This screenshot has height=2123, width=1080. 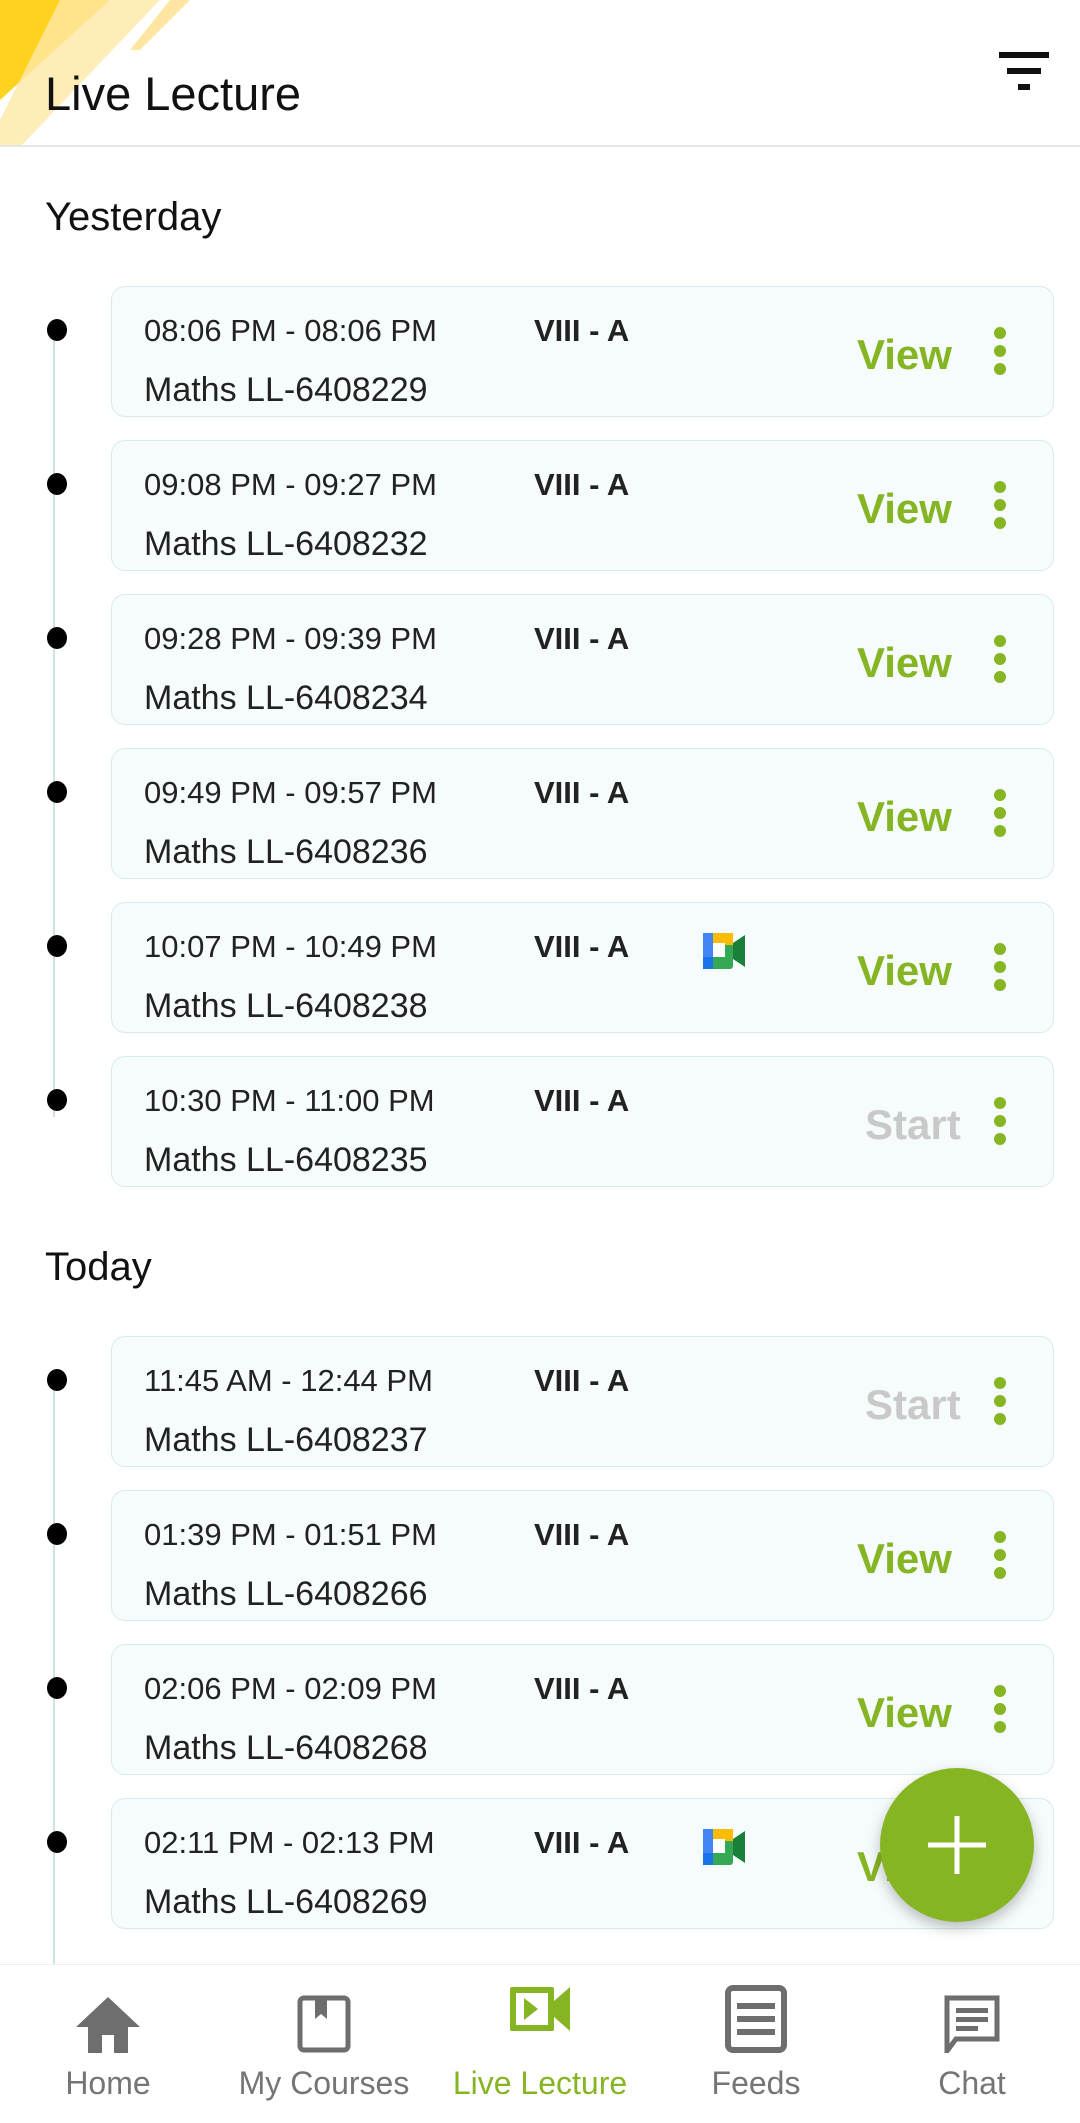 What do you see at coordinates (972, 2024) in the screenshot?
I see `chat-icon` at bounding box center [972, 2024].